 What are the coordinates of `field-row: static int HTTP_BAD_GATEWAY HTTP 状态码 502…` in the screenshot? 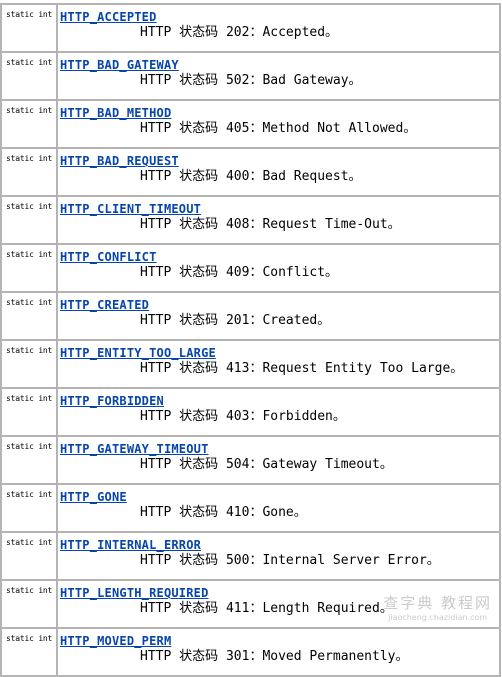 It's located at (250, 76).